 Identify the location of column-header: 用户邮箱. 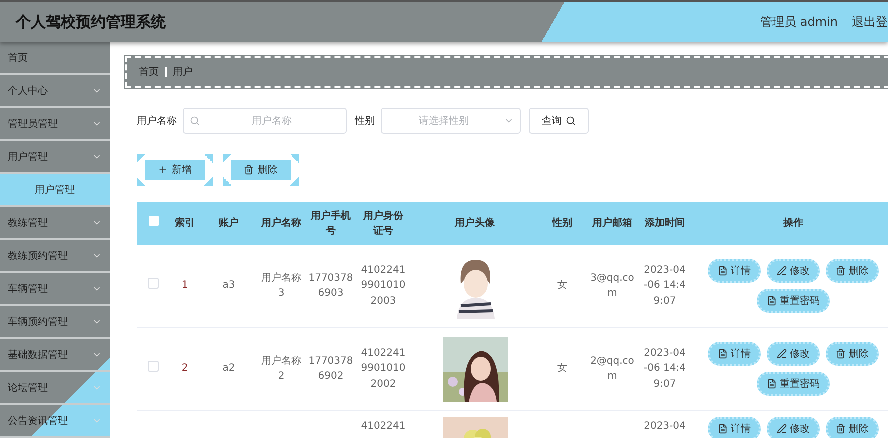
(612, 223).